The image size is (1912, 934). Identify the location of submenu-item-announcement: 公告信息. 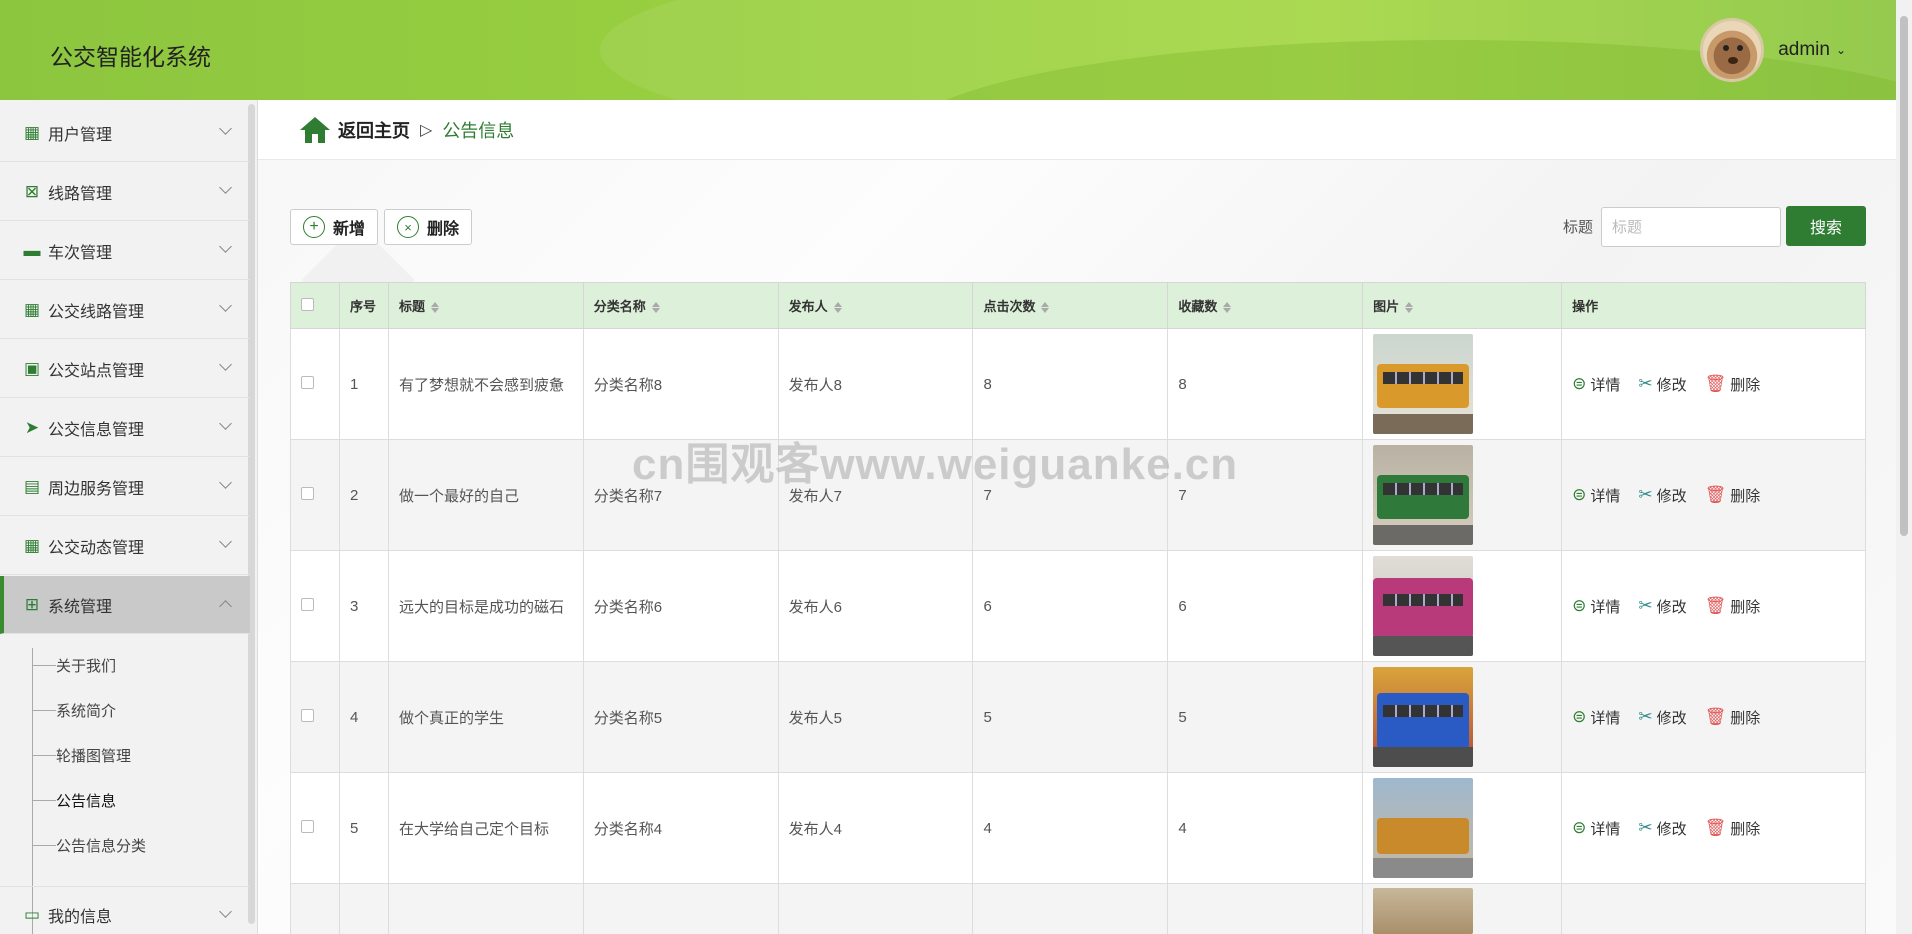
(74, 800).